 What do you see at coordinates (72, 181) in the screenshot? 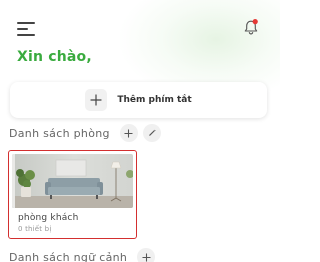
I see `room-photo` at bounding box center [72, 181].